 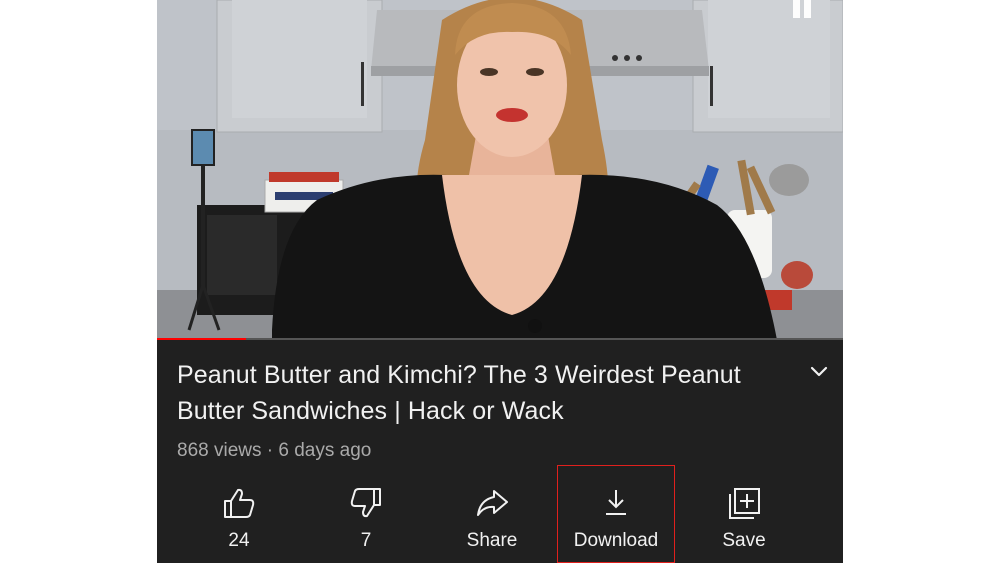 What do you see at coordinates (492, 503) in the screenshot?
I see `share-icon` at bounding box center [492, 503].